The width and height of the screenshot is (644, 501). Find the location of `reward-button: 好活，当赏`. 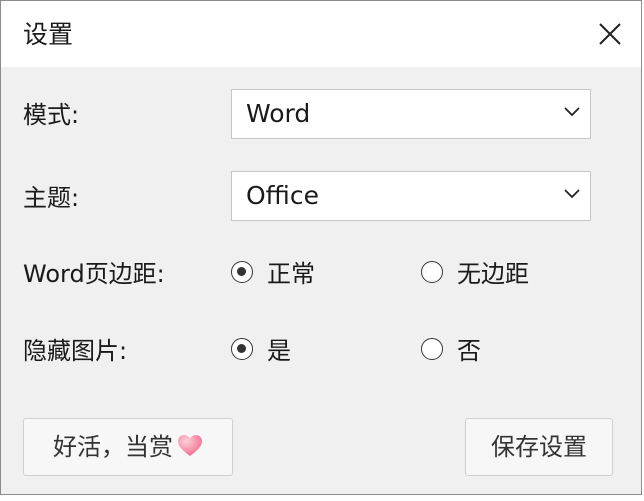

reward-button: 好活，当赏 is located at coordinates (128, 447).